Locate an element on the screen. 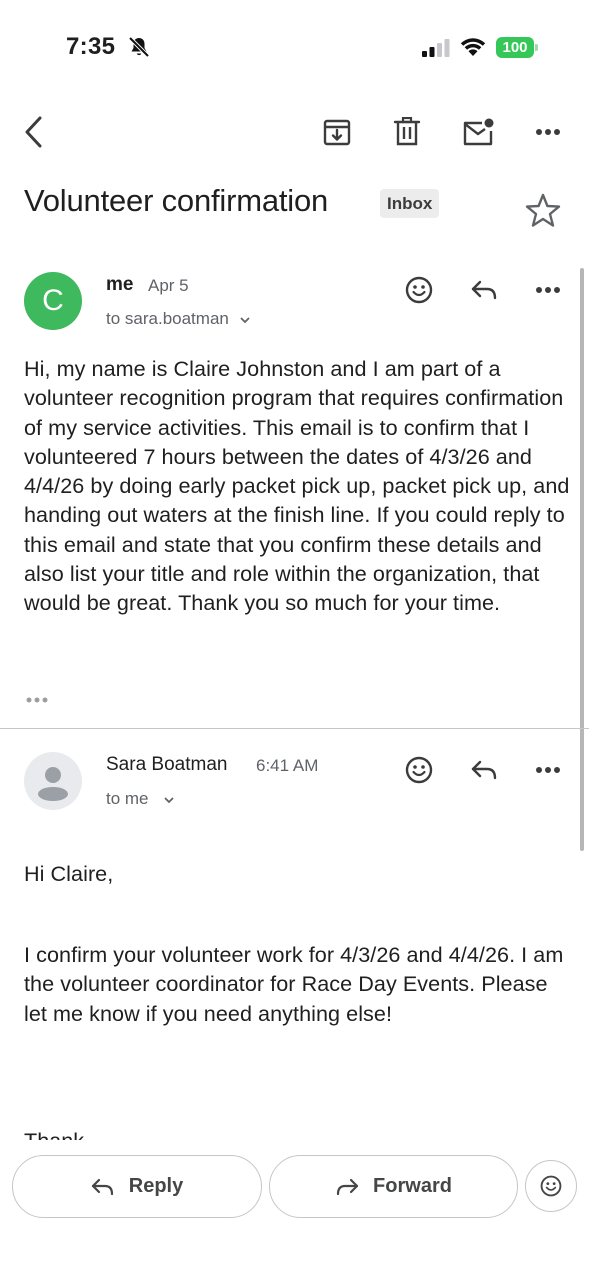  avatar-letter: C is located at coordinates (53, 300).